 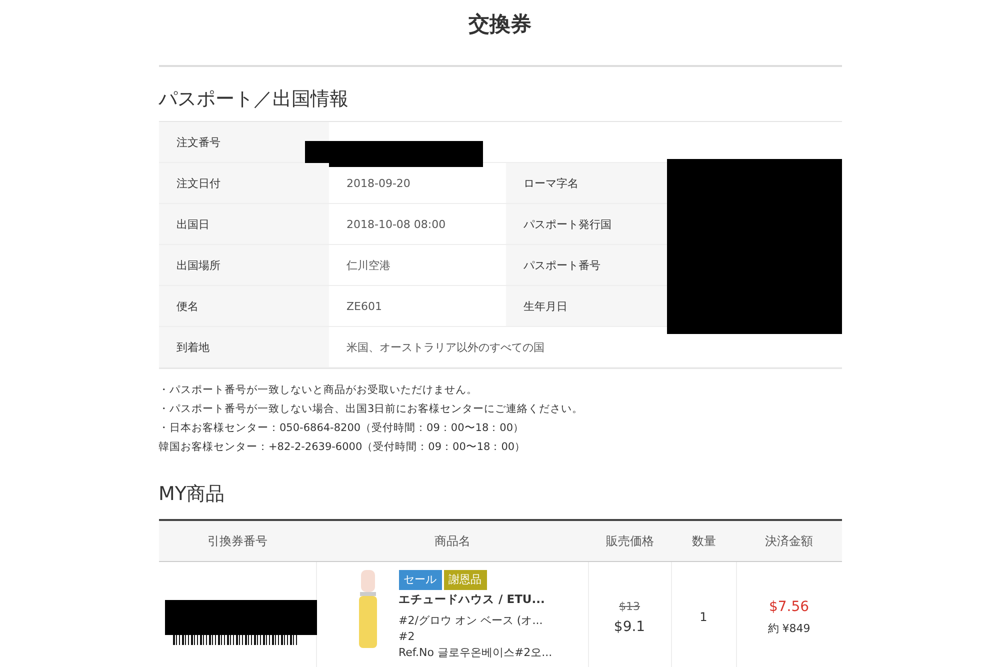 What do you see at coordinates (420, 580) in the screenshot?
I see `tag-label: セール` at bounding box center [420, 580].